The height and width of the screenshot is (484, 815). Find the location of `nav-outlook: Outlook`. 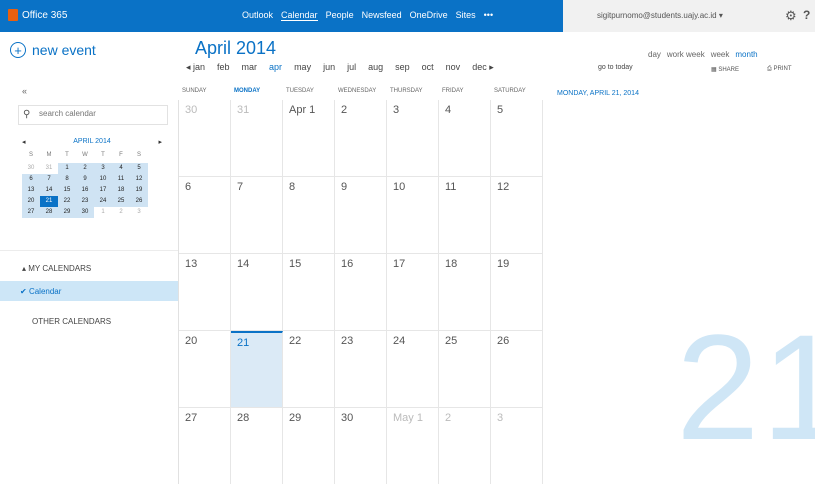

nav-outlook: Outlook is located at coordinates (257, 15).